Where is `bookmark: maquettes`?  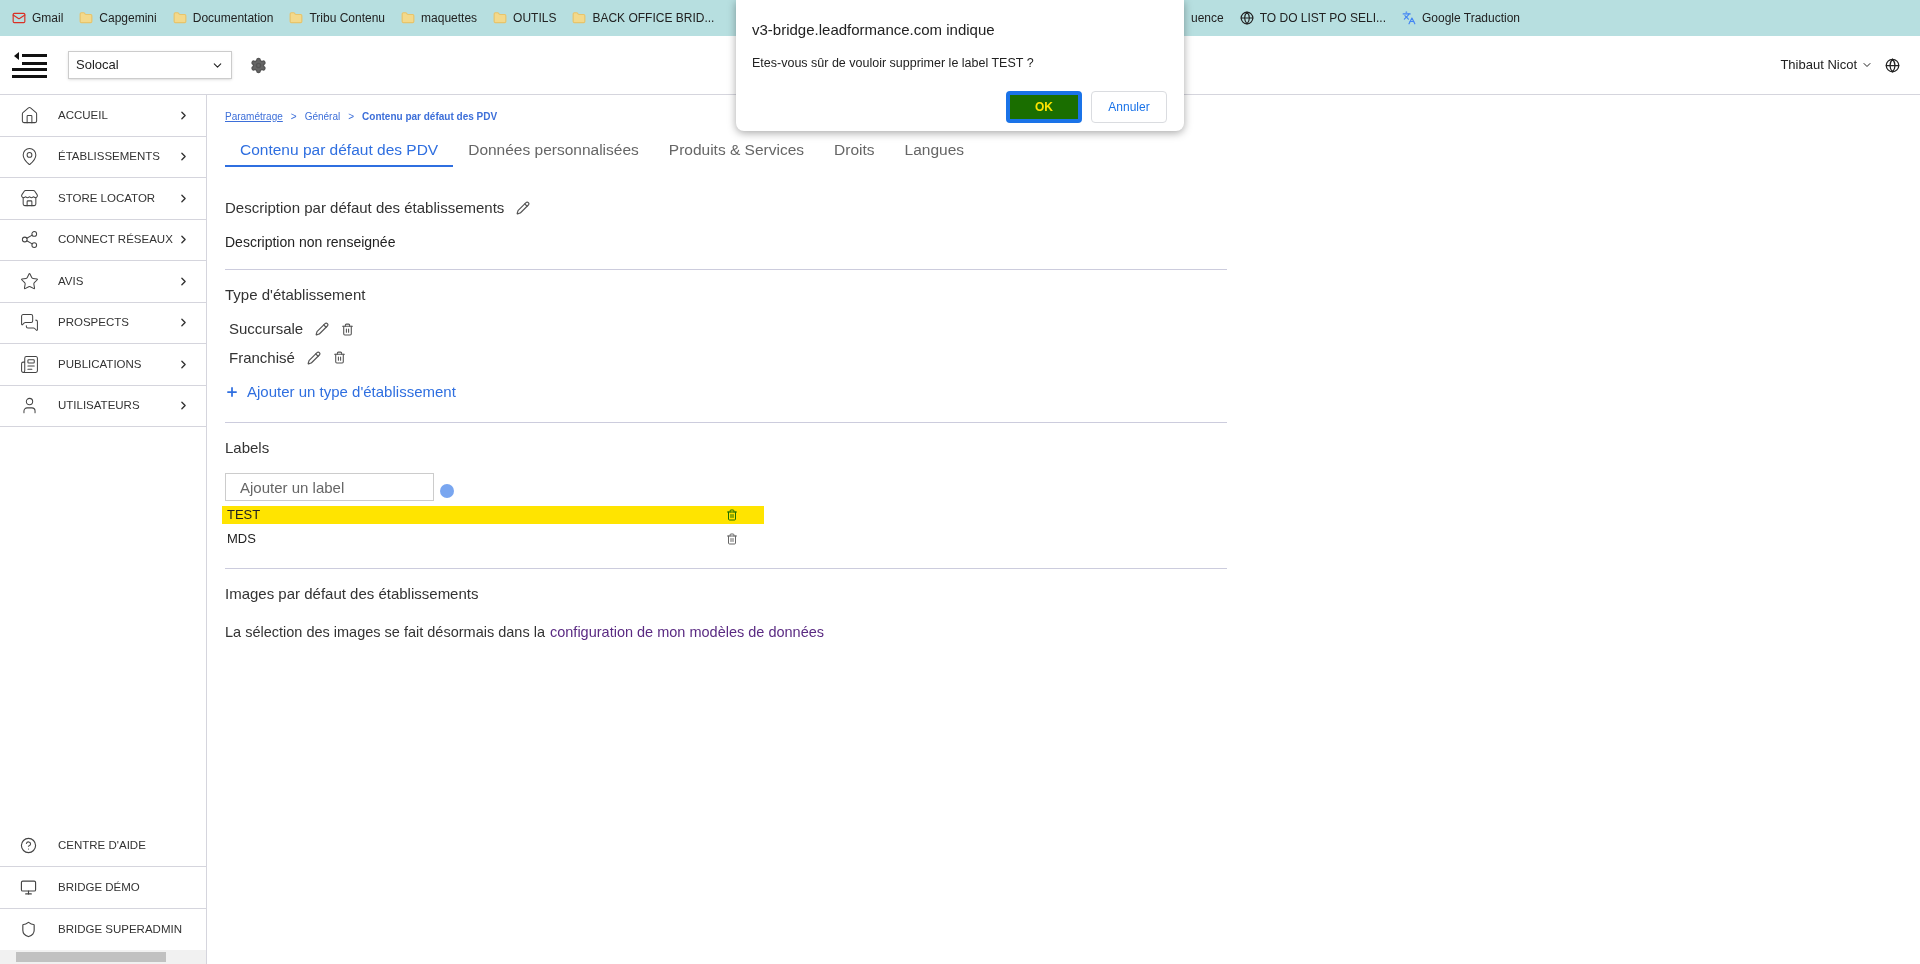 bookmark: maquettes is located at coordinates (439, 18).